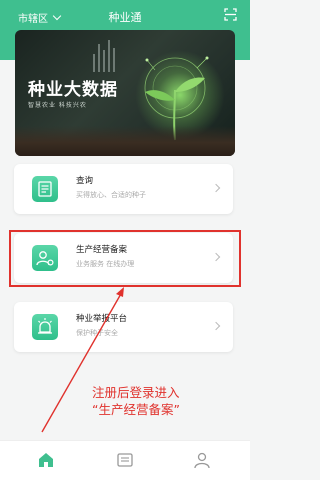 The height and width of the screenshot is (480, 320). I want to click on message-icon, so click(125, 460).